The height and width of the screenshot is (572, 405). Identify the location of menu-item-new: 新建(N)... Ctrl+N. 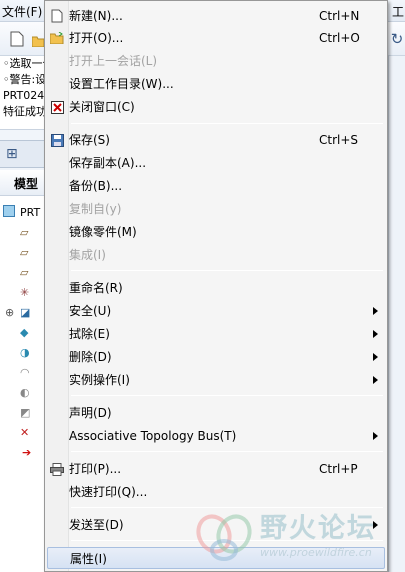
(216, 16).